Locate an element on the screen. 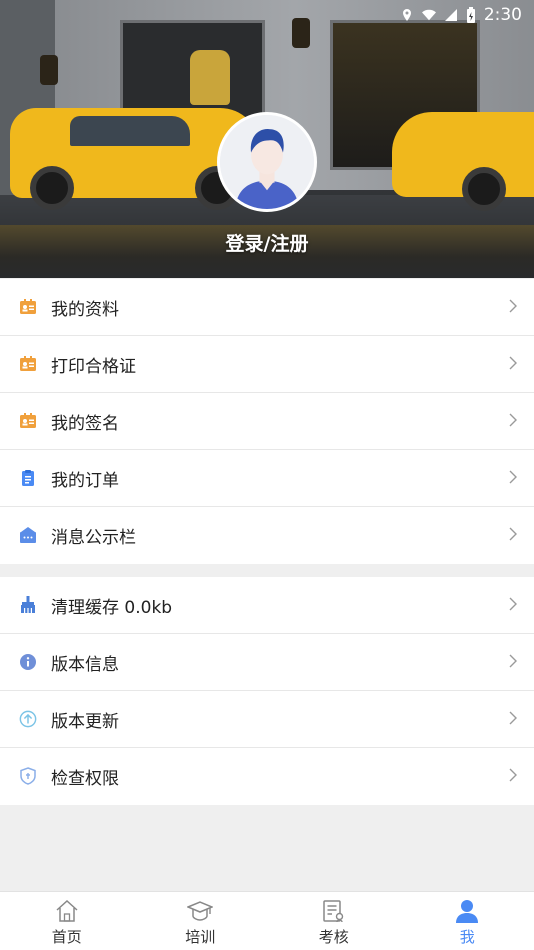 This screenshot has width=534, height=950. battery-icon is located at coordinates (470, 15).